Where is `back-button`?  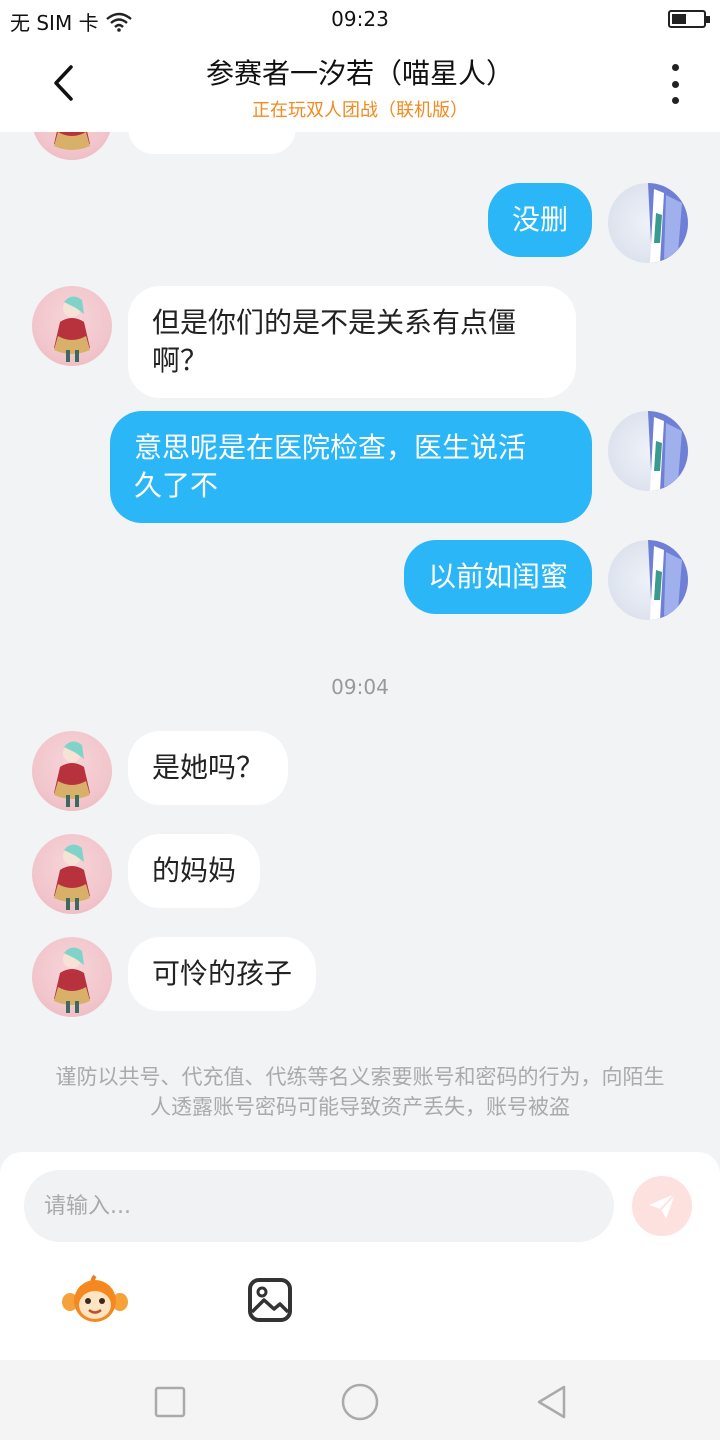 back-button is located at coordinates (63, 83).